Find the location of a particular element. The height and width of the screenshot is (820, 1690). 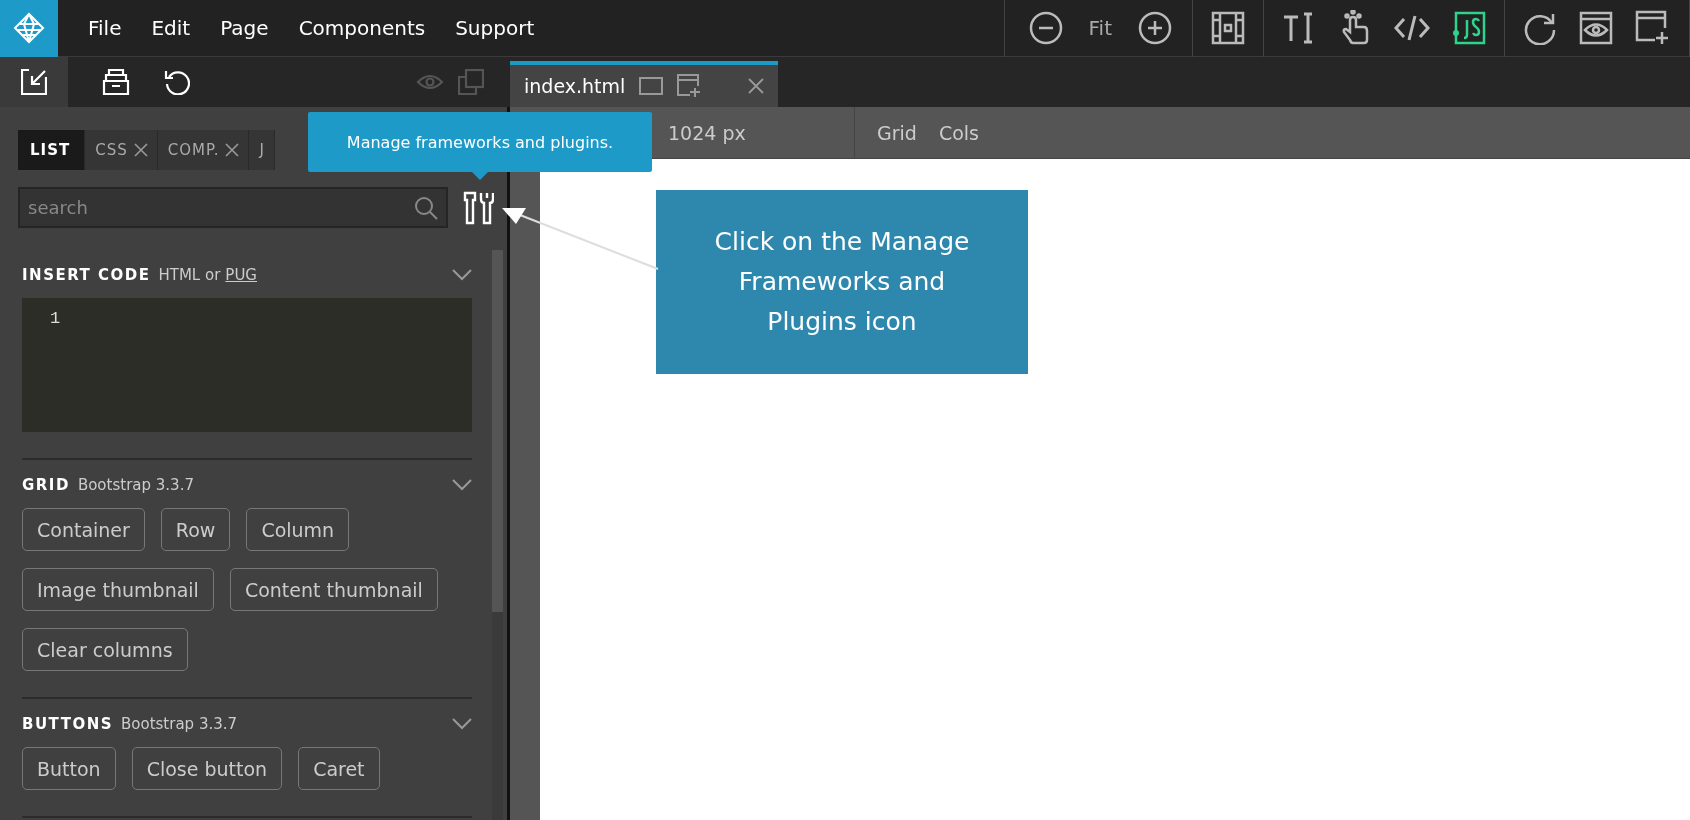

zoom-fit-button: Fit is located at coordinates (1100, 28).